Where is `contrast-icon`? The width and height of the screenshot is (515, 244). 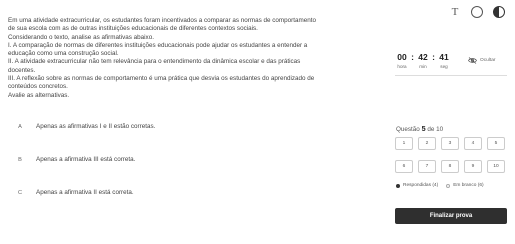
contrast-icon is located at coordinates (499, 12).